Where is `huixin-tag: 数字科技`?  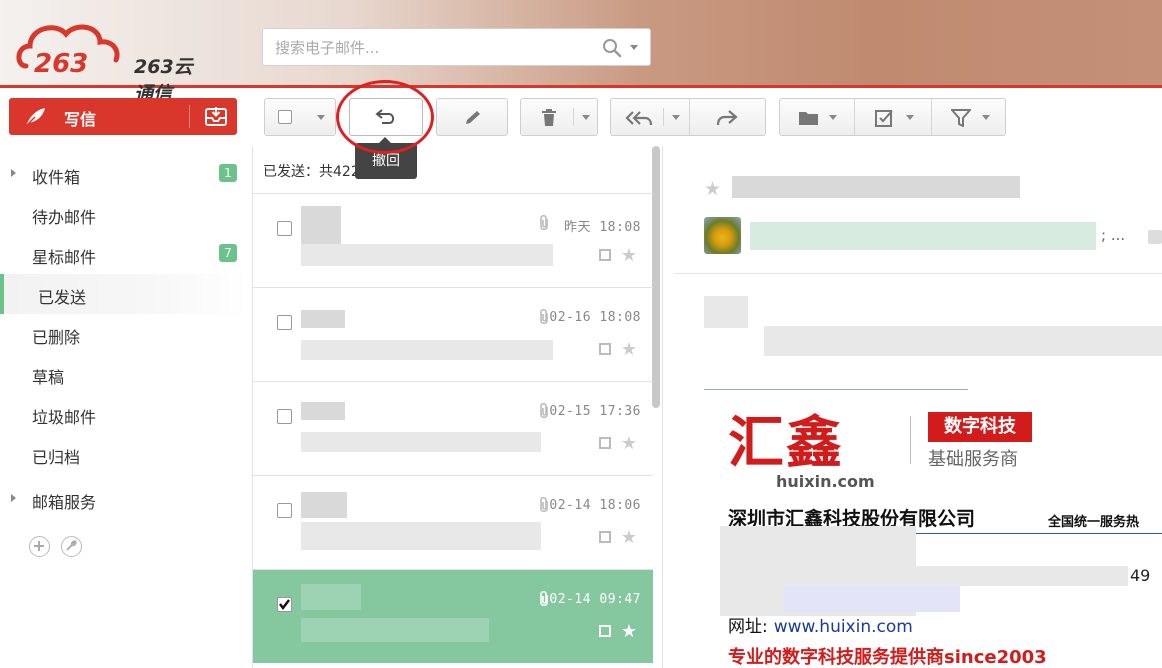
huixin-tag: 数字科技 is located at coordinates (980, 427).